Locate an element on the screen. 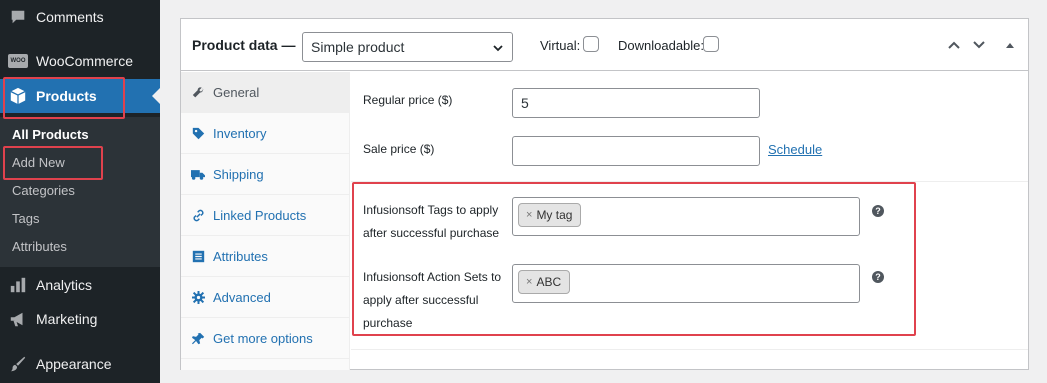 The width and height of the screenshot is (1047, 383). comment-icon is located at coordinates (18, 17).